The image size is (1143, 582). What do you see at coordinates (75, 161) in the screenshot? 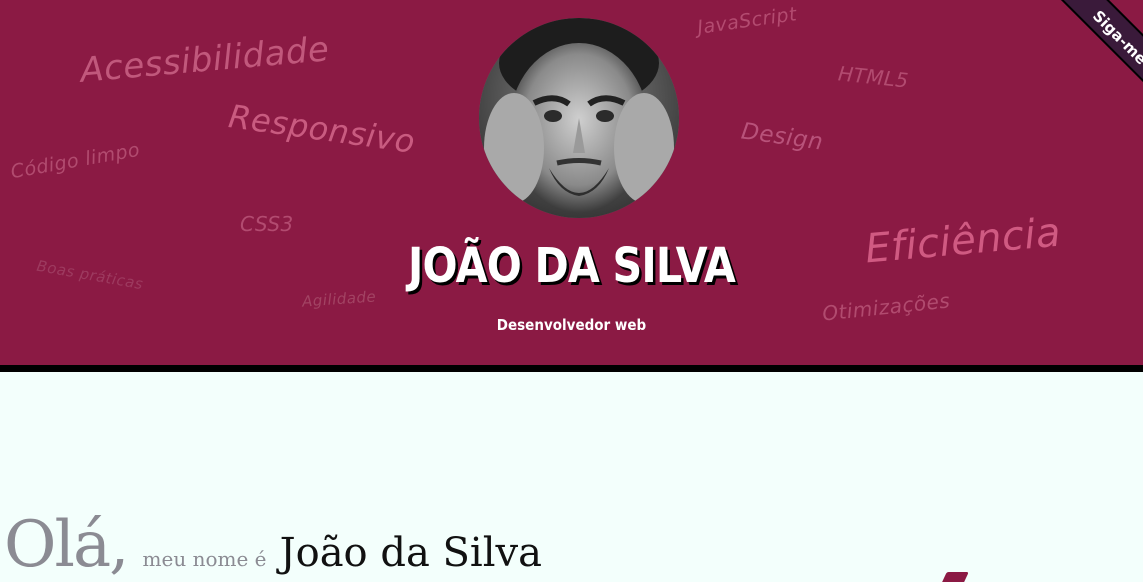
I see `tag-codigo-limpo: Código limpo` at bounding box center [75, 161].